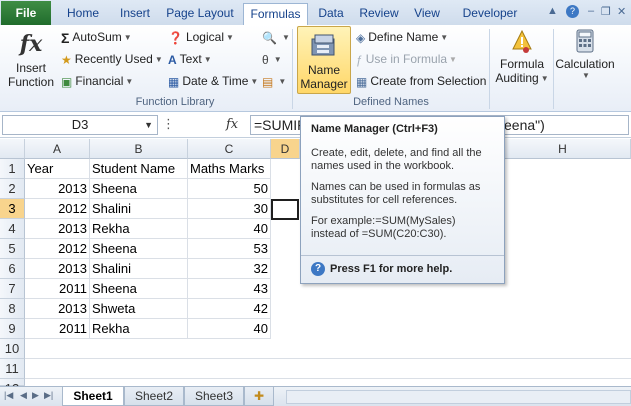 Image resolution: width=631 pixels, height=406 pixels. Describe the element at coordinates (8, 395) in the screenshot. I see `first-sheet-icon: |◀` at that location.